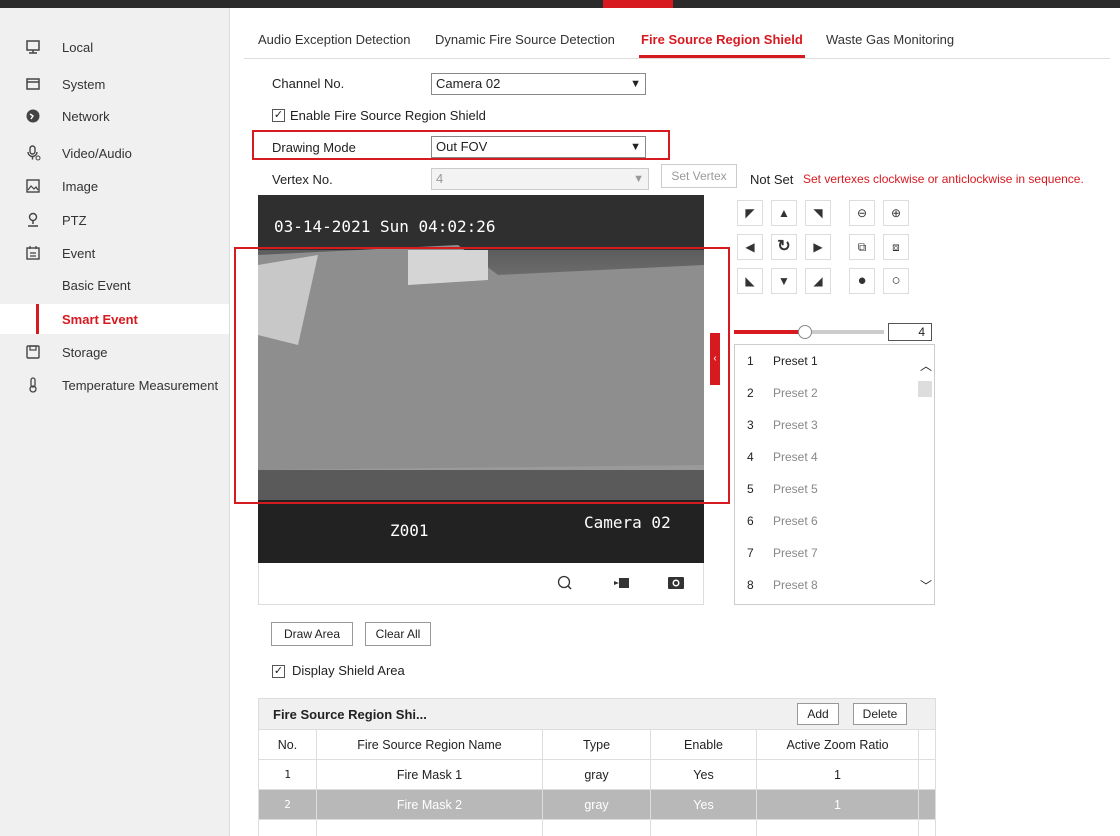  Describe the element at coordinates (825, 521) in the screenshot. I see `list-item: 6 Preset 6` at that location.